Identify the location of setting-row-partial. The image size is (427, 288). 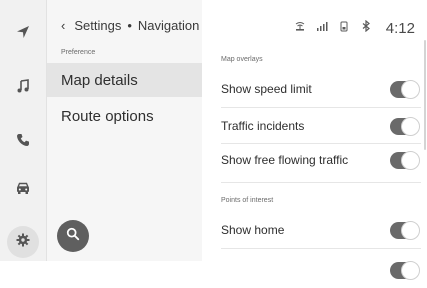
(320, 270).